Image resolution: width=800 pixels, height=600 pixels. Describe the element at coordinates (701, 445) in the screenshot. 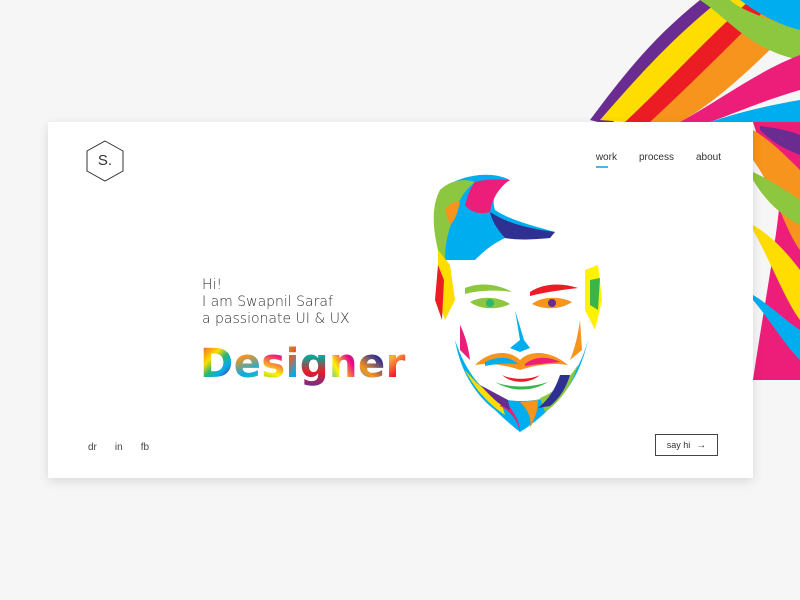

I see `arrow-right-icon: →` at that location.